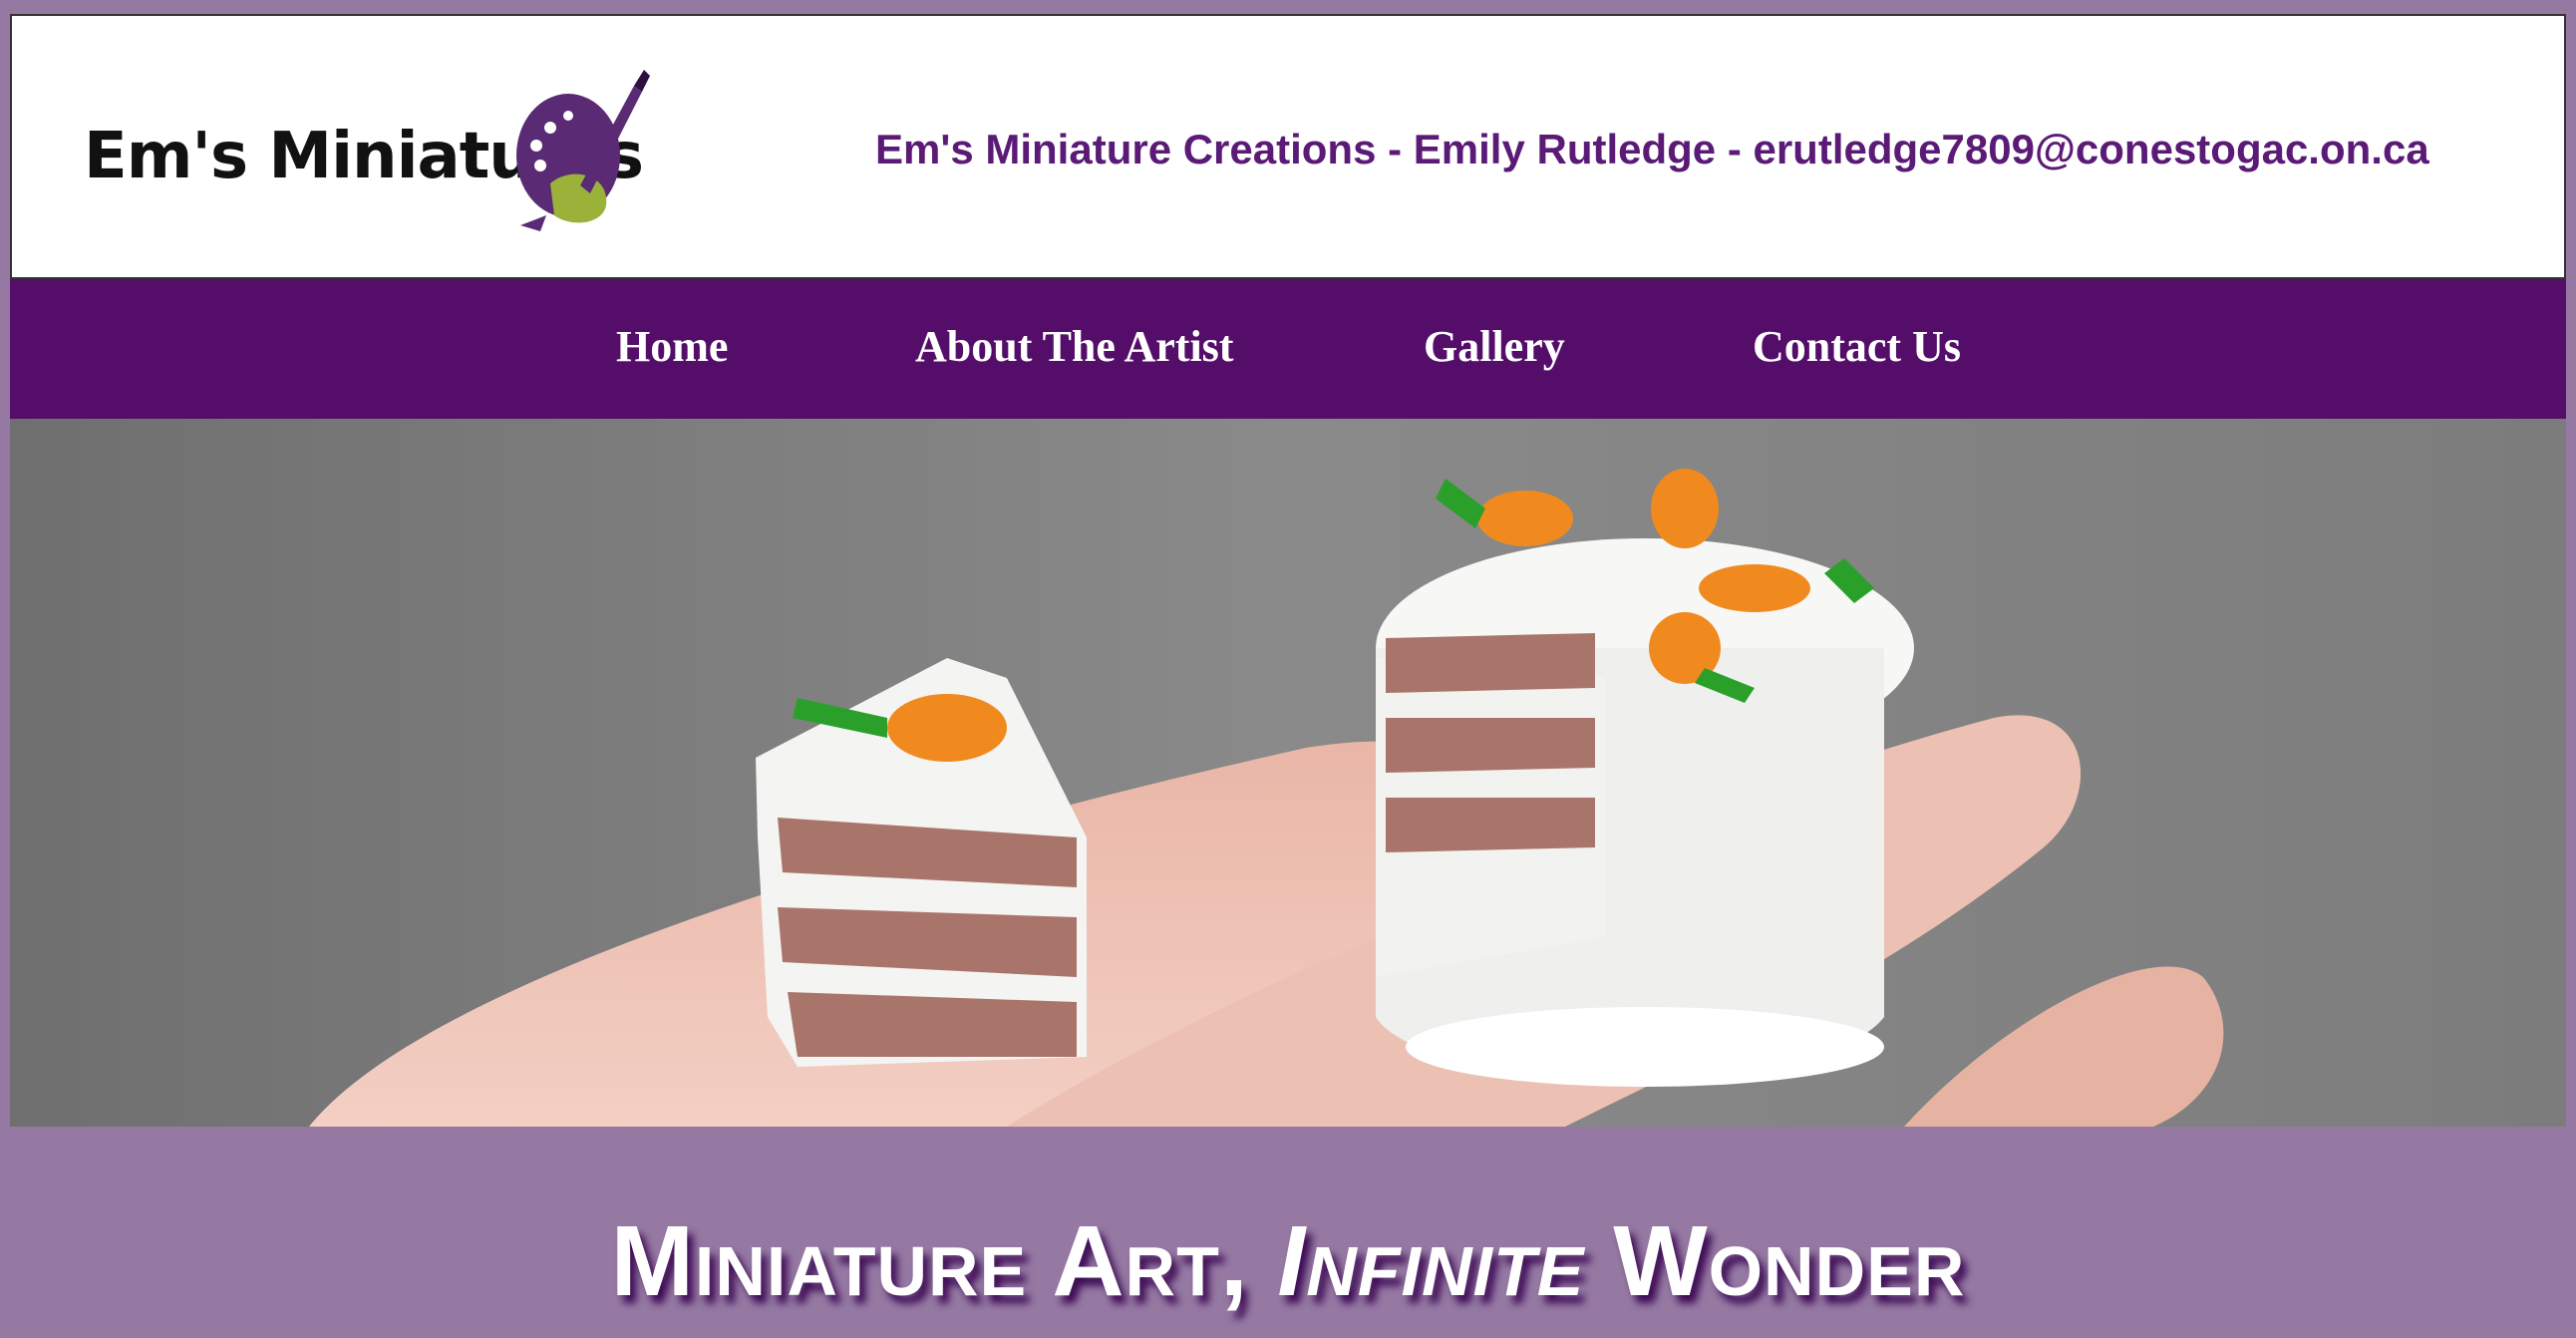 The height and width of the screenshot is (1338, 2576). Describe the element at coordinates (1074, 346) in the screenshot. I see `nav-about-the-artist: About The Artist` at that location.